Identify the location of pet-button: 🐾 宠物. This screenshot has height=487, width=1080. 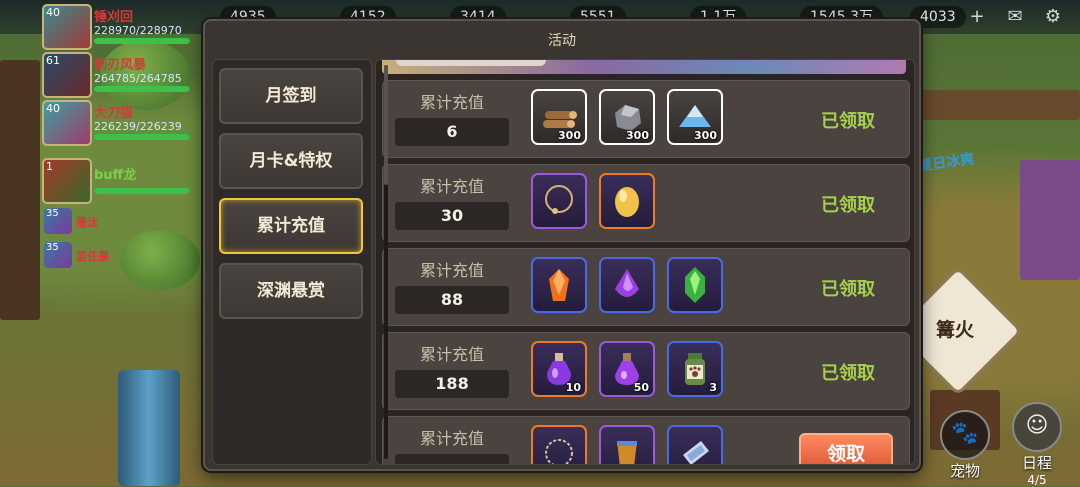
(965, 445).